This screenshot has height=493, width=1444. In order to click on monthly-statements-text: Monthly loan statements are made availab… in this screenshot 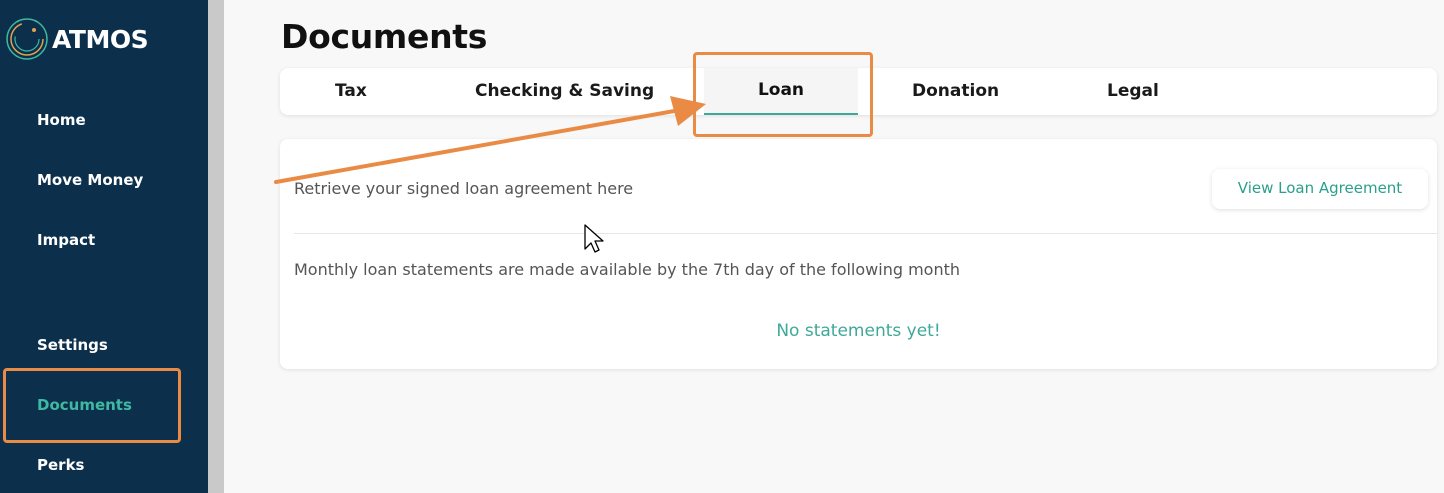, I will do `click(627, 269)`.